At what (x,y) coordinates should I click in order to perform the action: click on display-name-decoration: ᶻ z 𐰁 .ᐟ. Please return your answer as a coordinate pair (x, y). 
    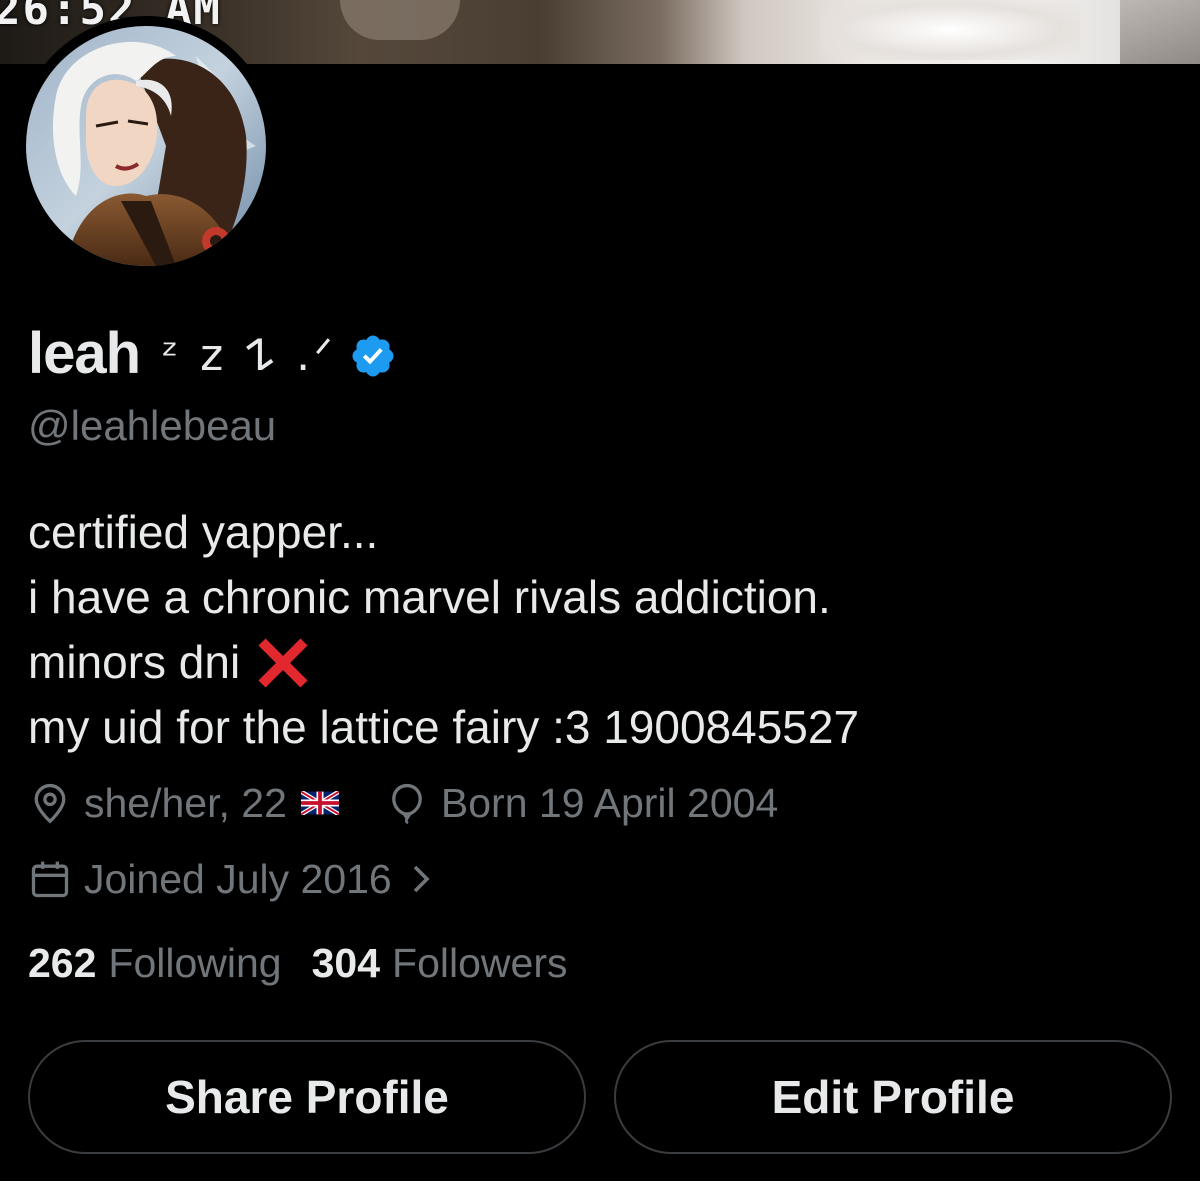
    Looking at the image, I should click on (249, 355).